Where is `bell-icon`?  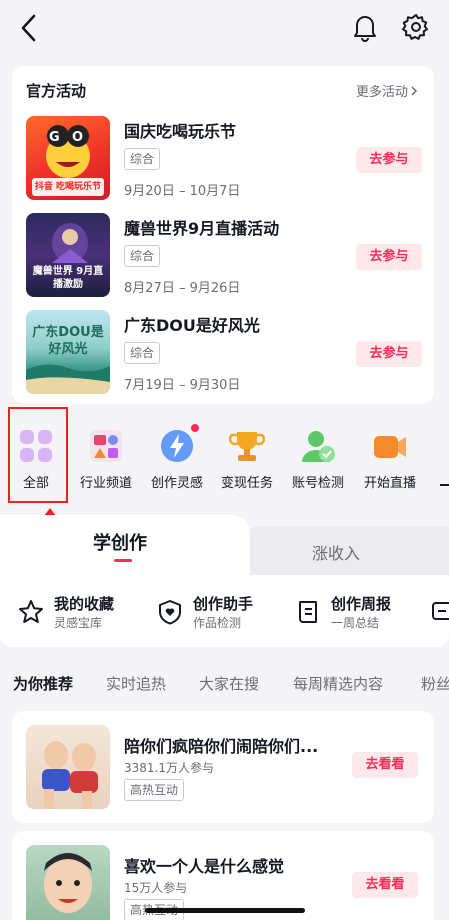 bell-icon is located at coordinates (365, 27).